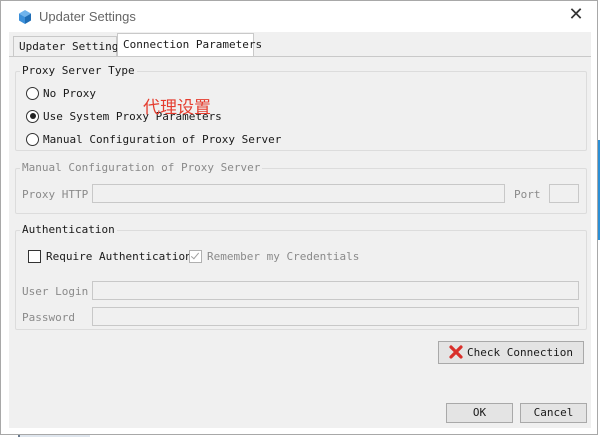  I want to click on check-connection-button: Check Connection, so click(511, 352).